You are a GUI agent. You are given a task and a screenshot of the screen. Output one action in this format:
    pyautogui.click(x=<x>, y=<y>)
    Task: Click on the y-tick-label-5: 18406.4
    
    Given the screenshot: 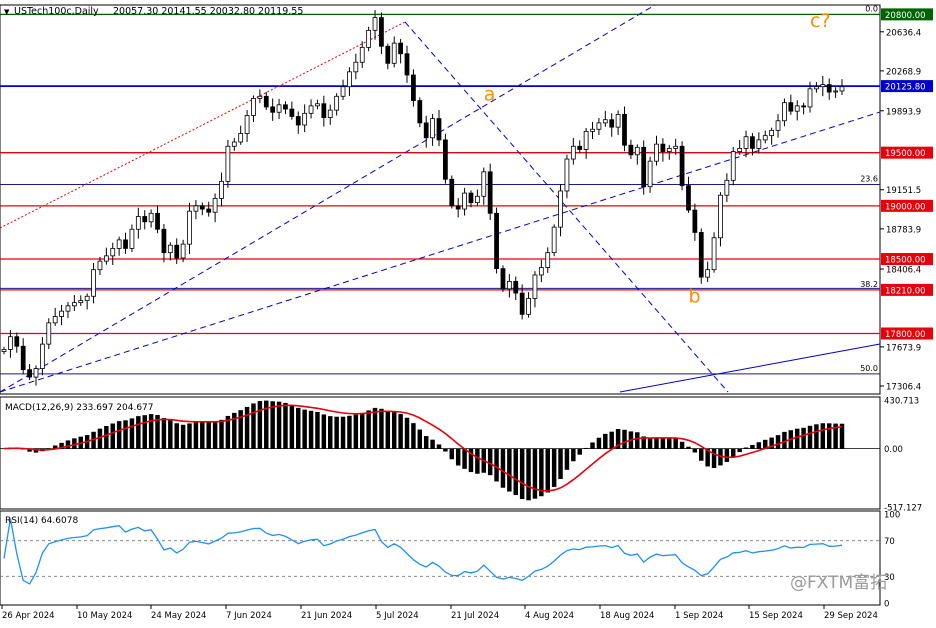 What is the action you would take?
    pyautogui.click(x=903, y=270)
    